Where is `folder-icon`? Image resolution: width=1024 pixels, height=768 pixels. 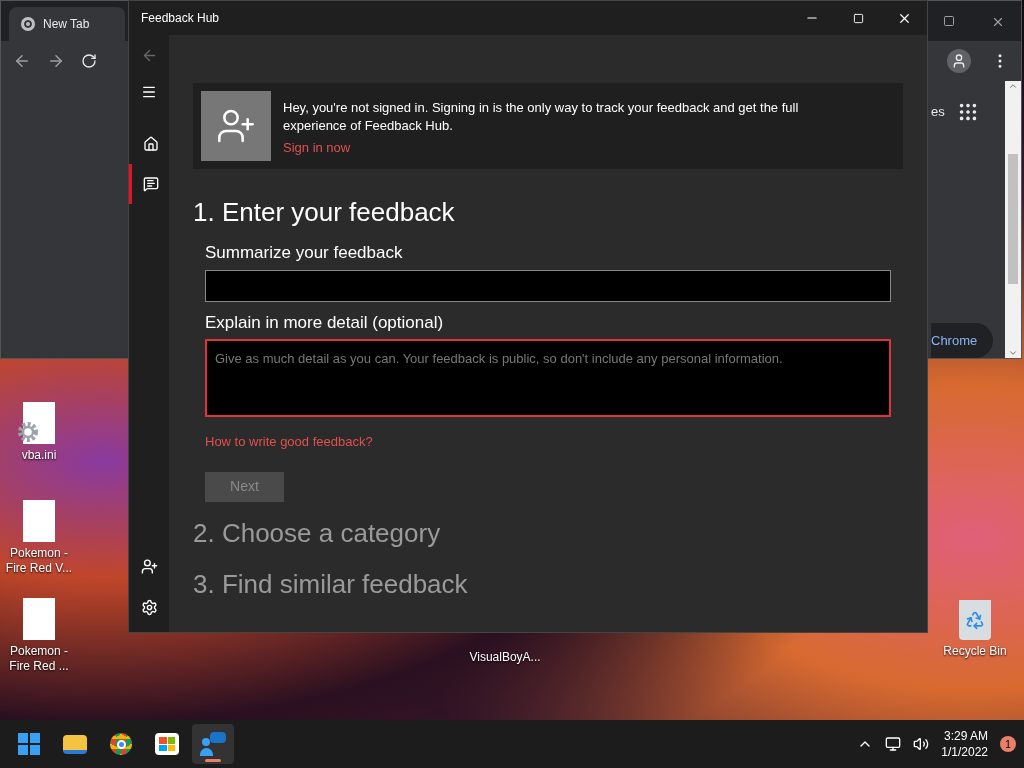 folder-icon is located at coordinates (75, 744).